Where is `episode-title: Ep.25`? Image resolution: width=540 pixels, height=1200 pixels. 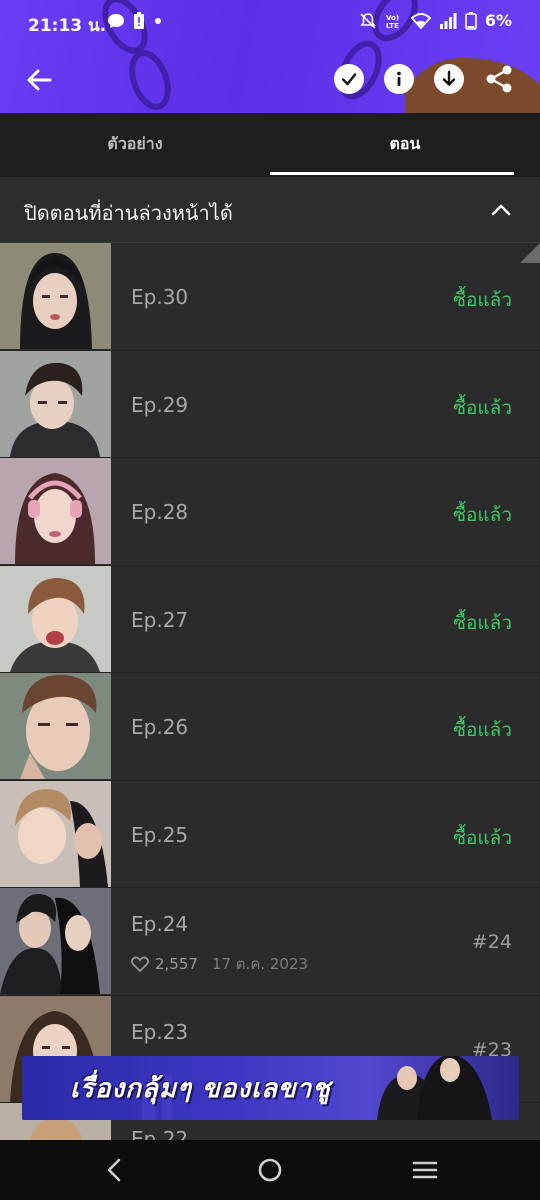
episode-title: Ep.25 is located at coordinates (160, 834).